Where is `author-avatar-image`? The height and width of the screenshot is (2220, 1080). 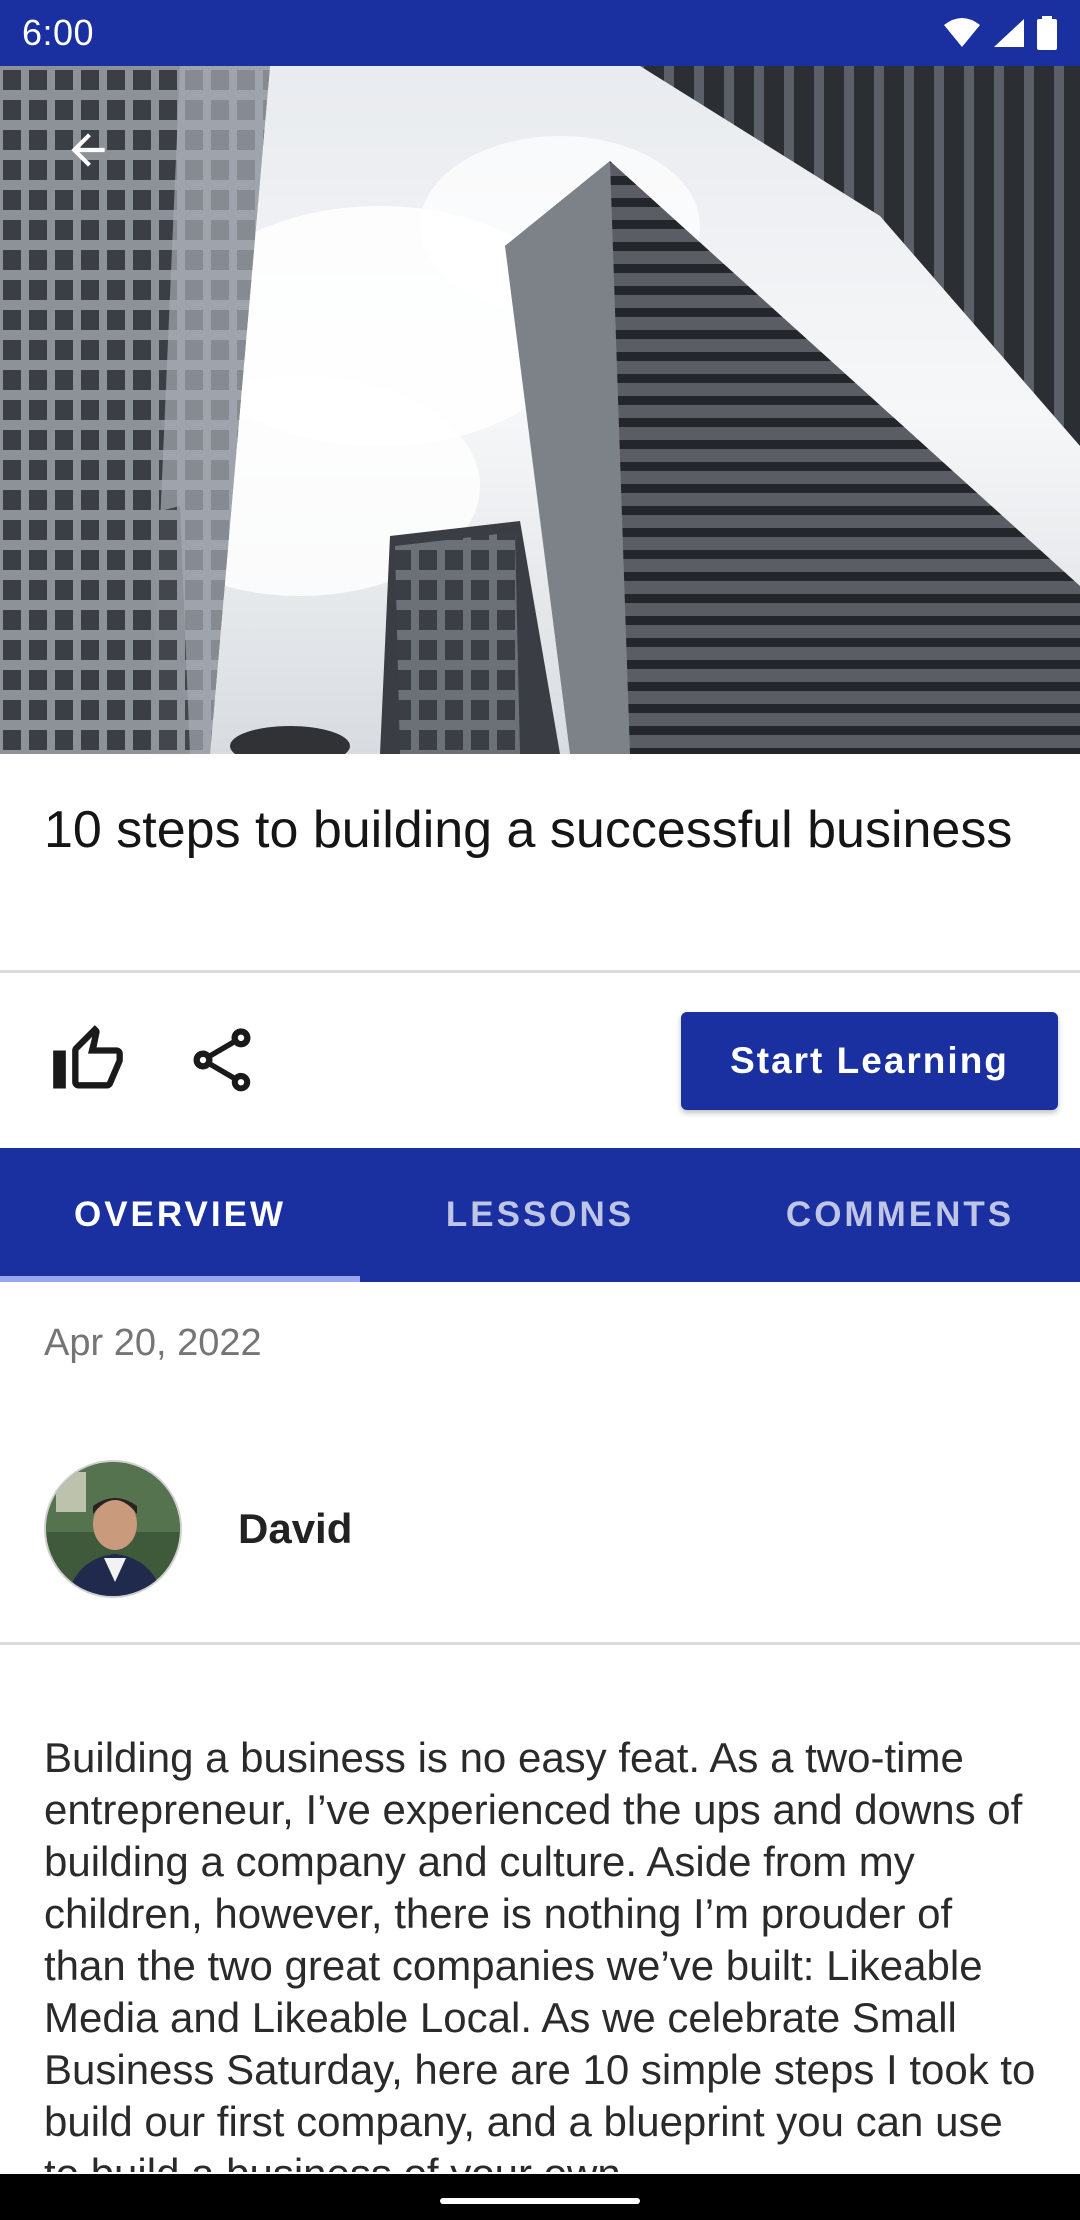 author-avatar-image is located at coordinates (113, 1529).